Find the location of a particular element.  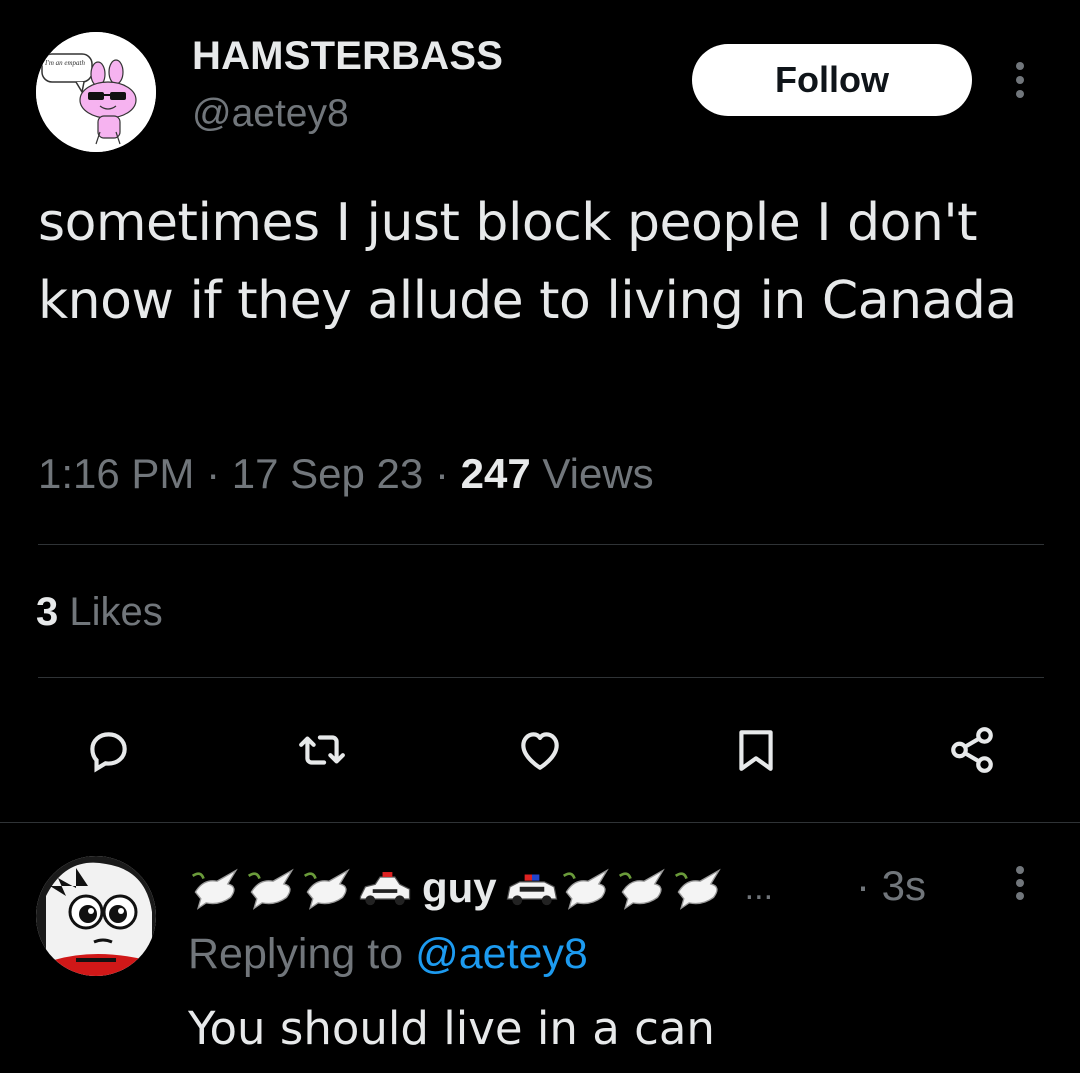

hamster-avatar-image: I'm an empath is located at coordinates (96, 92).